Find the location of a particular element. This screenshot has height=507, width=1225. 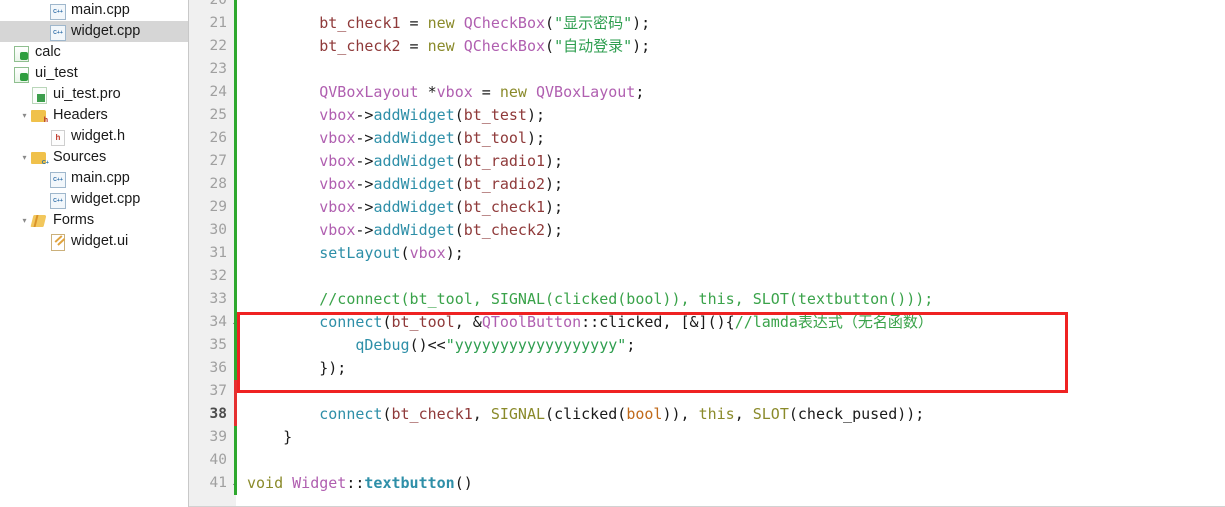

code-token: SLOT is located at coordinates (770, 414).